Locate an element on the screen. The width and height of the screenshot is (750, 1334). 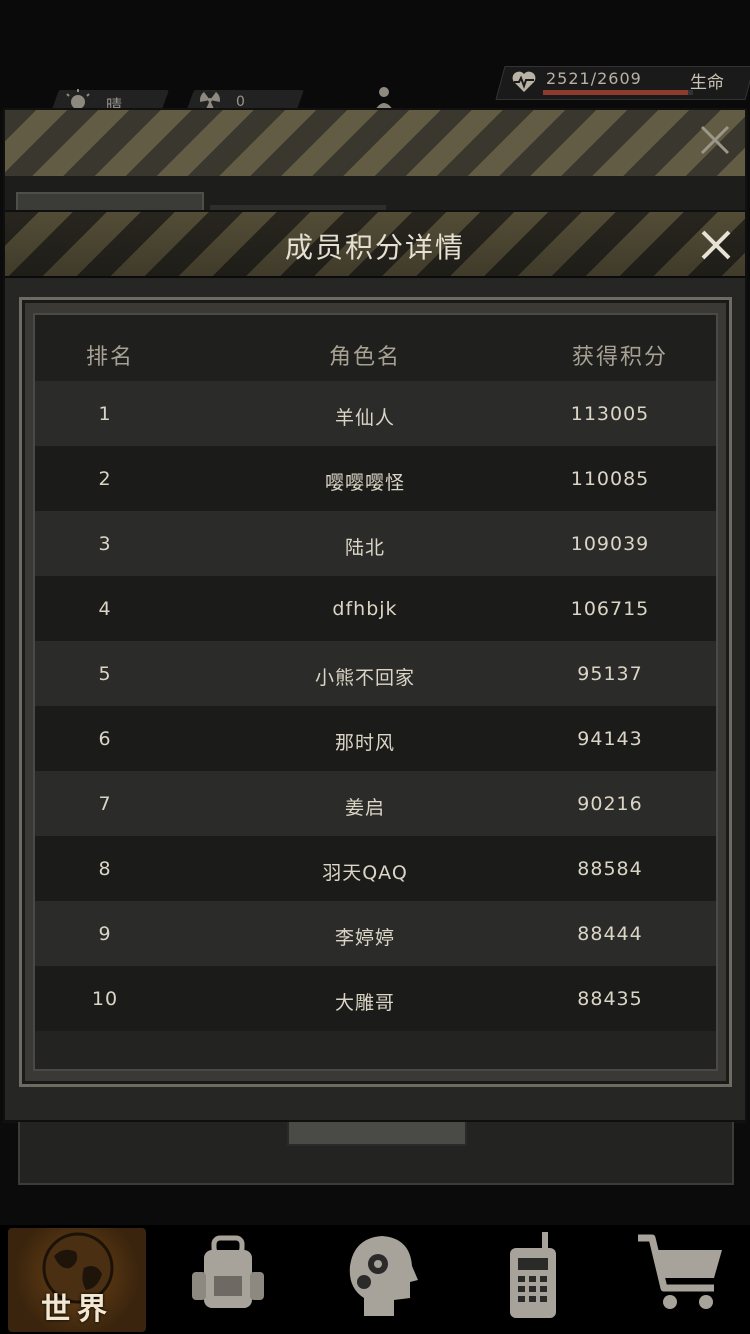
score-cell: 110085 is located at coordinates (610, 479).